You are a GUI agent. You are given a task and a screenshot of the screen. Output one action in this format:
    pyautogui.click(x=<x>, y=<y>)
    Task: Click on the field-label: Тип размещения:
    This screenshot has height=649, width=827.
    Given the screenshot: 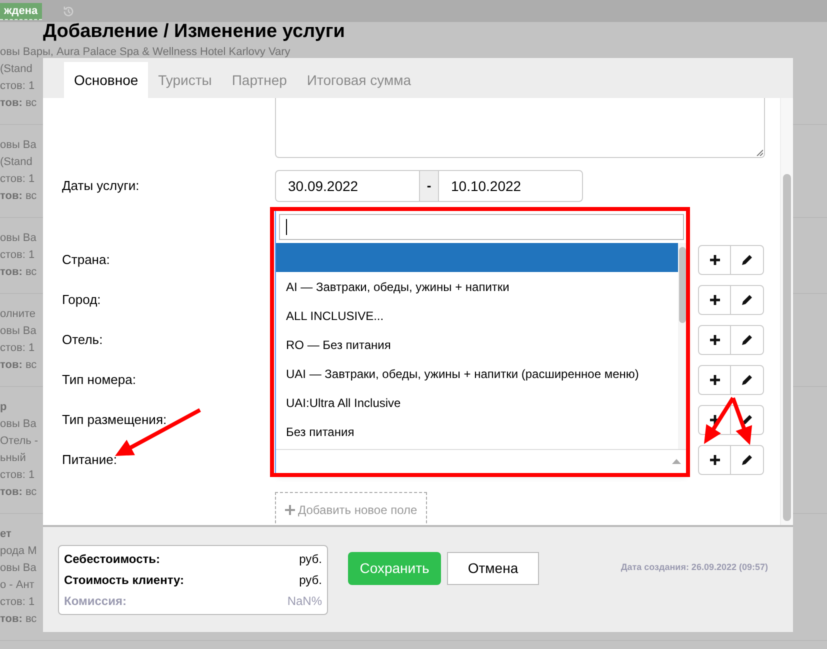 What is the action you would take?
    pyautogui.click(x=115, y=420)
    